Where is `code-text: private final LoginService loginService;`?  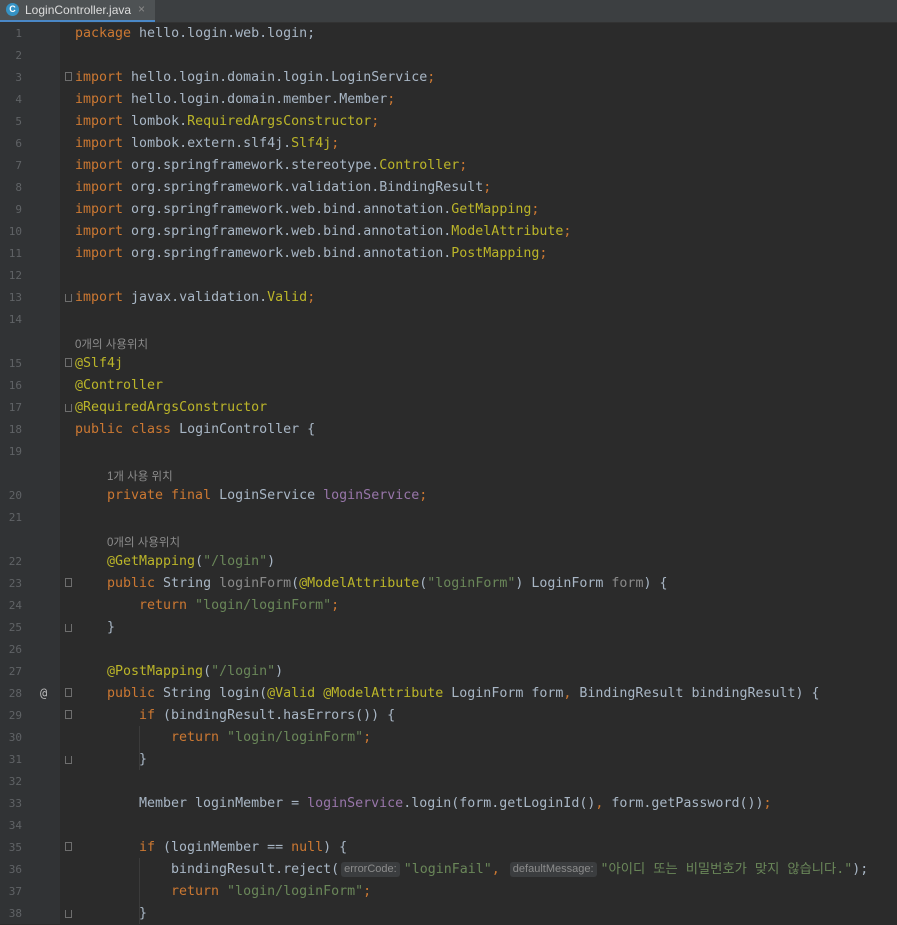 code-text: private final LoginService loginService; is located at coordinates (267, 495).